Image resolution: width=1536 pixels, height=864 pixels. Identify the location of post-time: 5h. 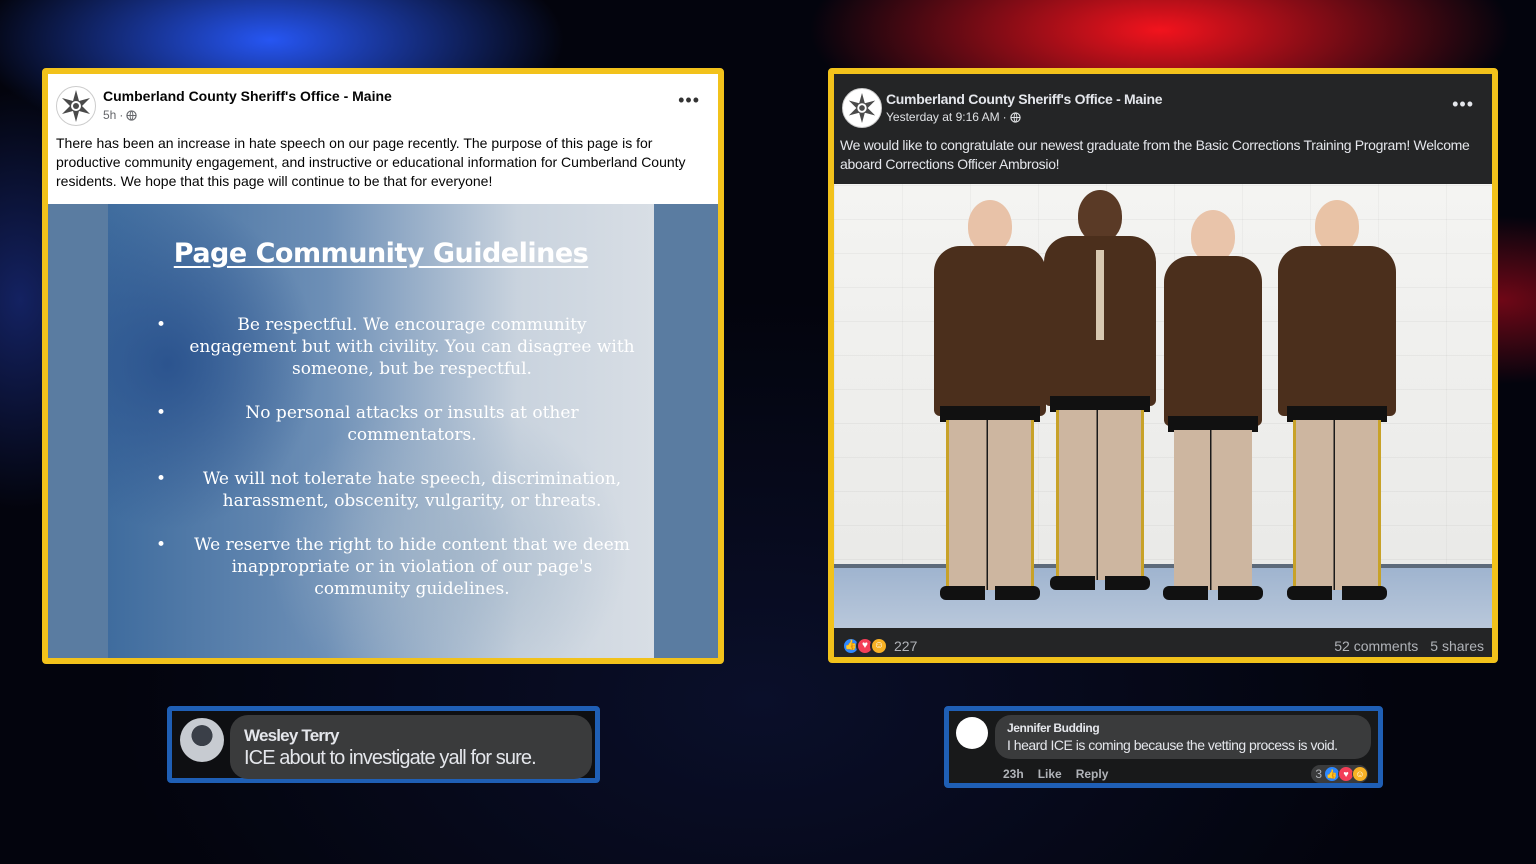
(109, 115).